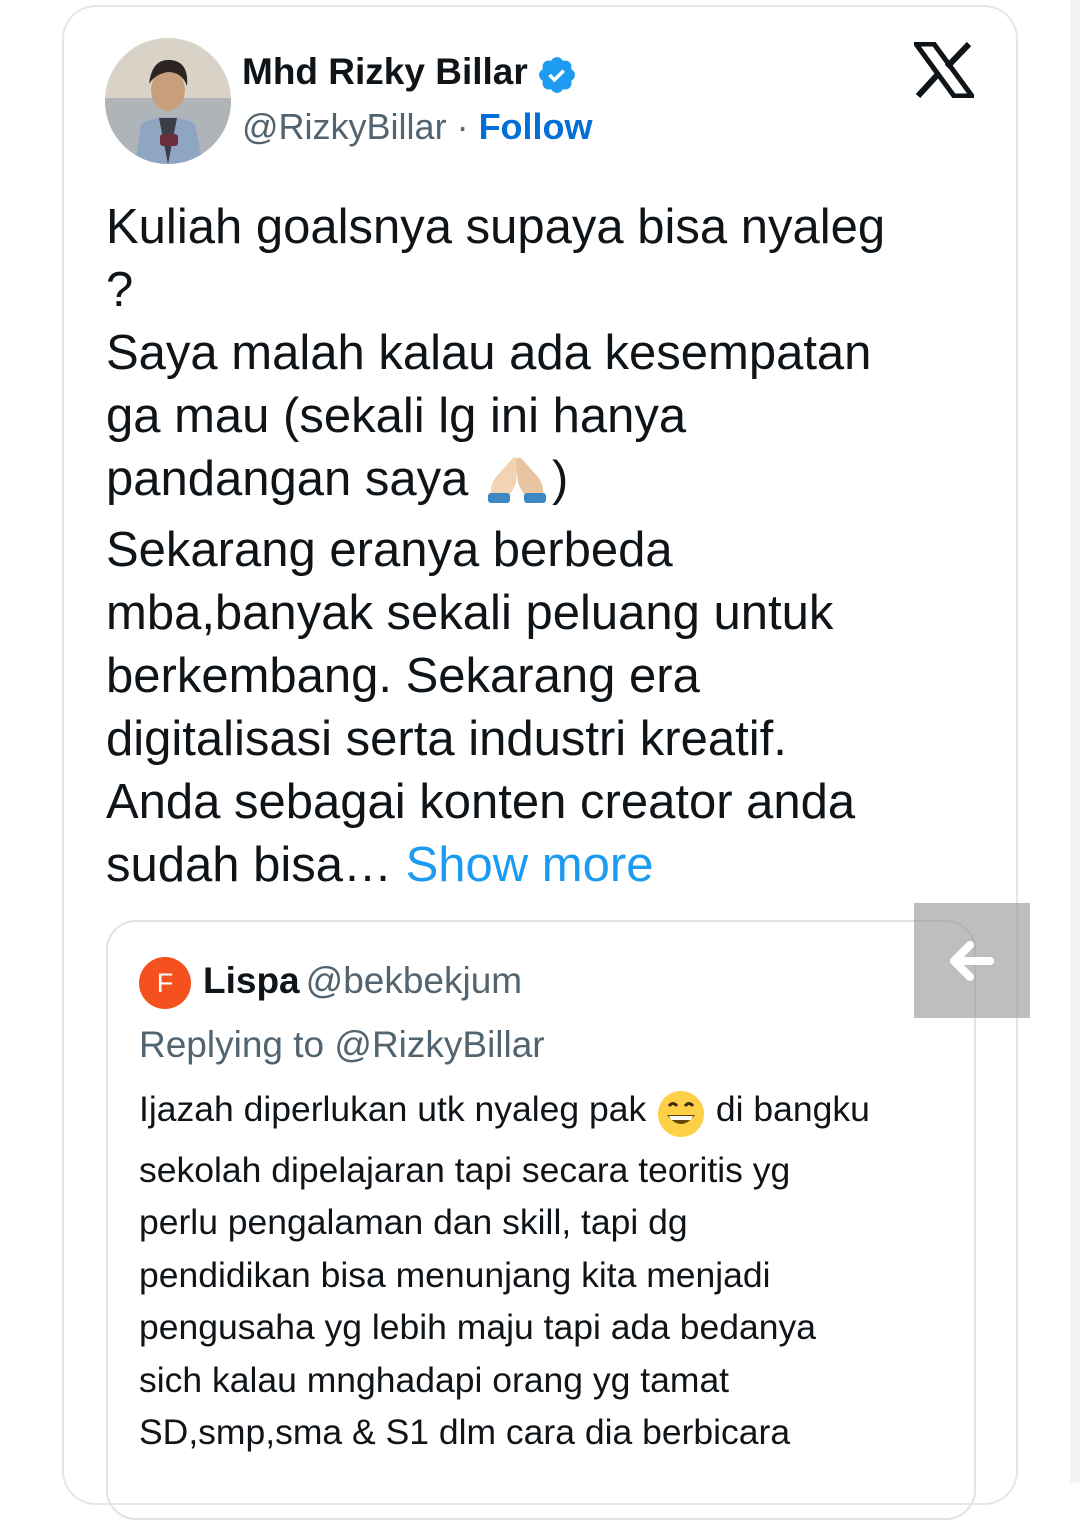 Image resolution: width=1080 pixels, height=1520 pixels. What do you see at coordinates (342, 1044) in the screenshot?
I see `quote-replying-to: Replying to @RizkyBillar` at bounding box center [342, 1044].